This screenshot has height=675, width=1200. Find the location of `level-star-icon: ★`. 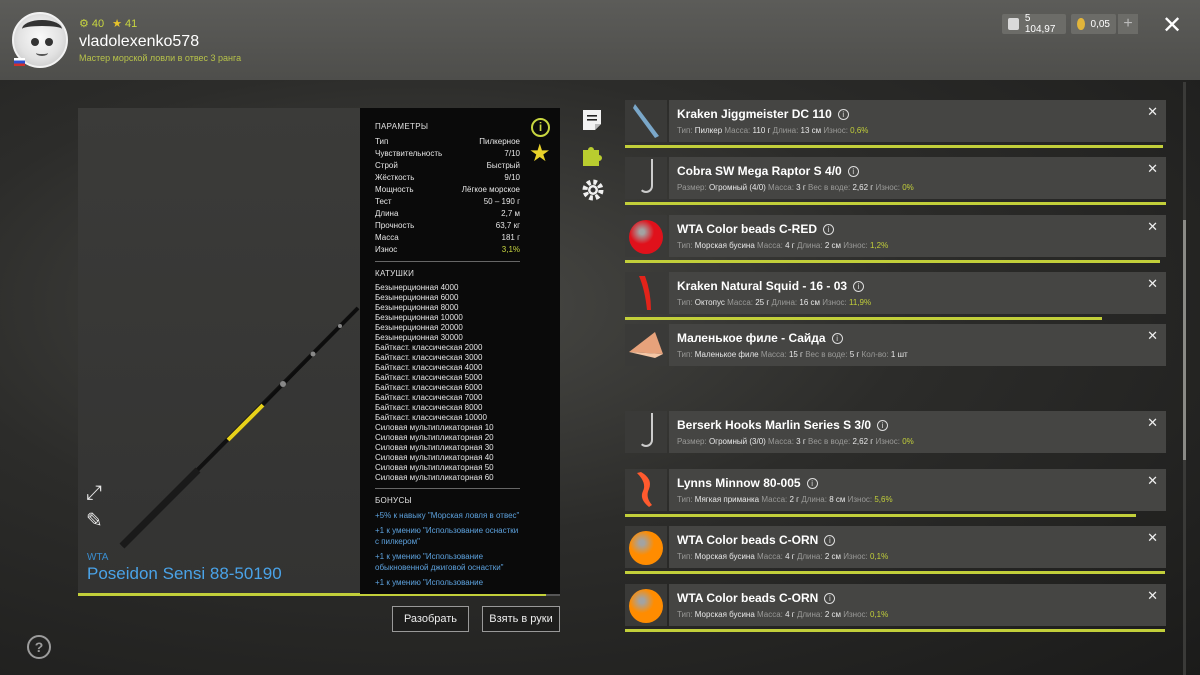

level-star-icon: ★ is located at coordinates (117, 24).